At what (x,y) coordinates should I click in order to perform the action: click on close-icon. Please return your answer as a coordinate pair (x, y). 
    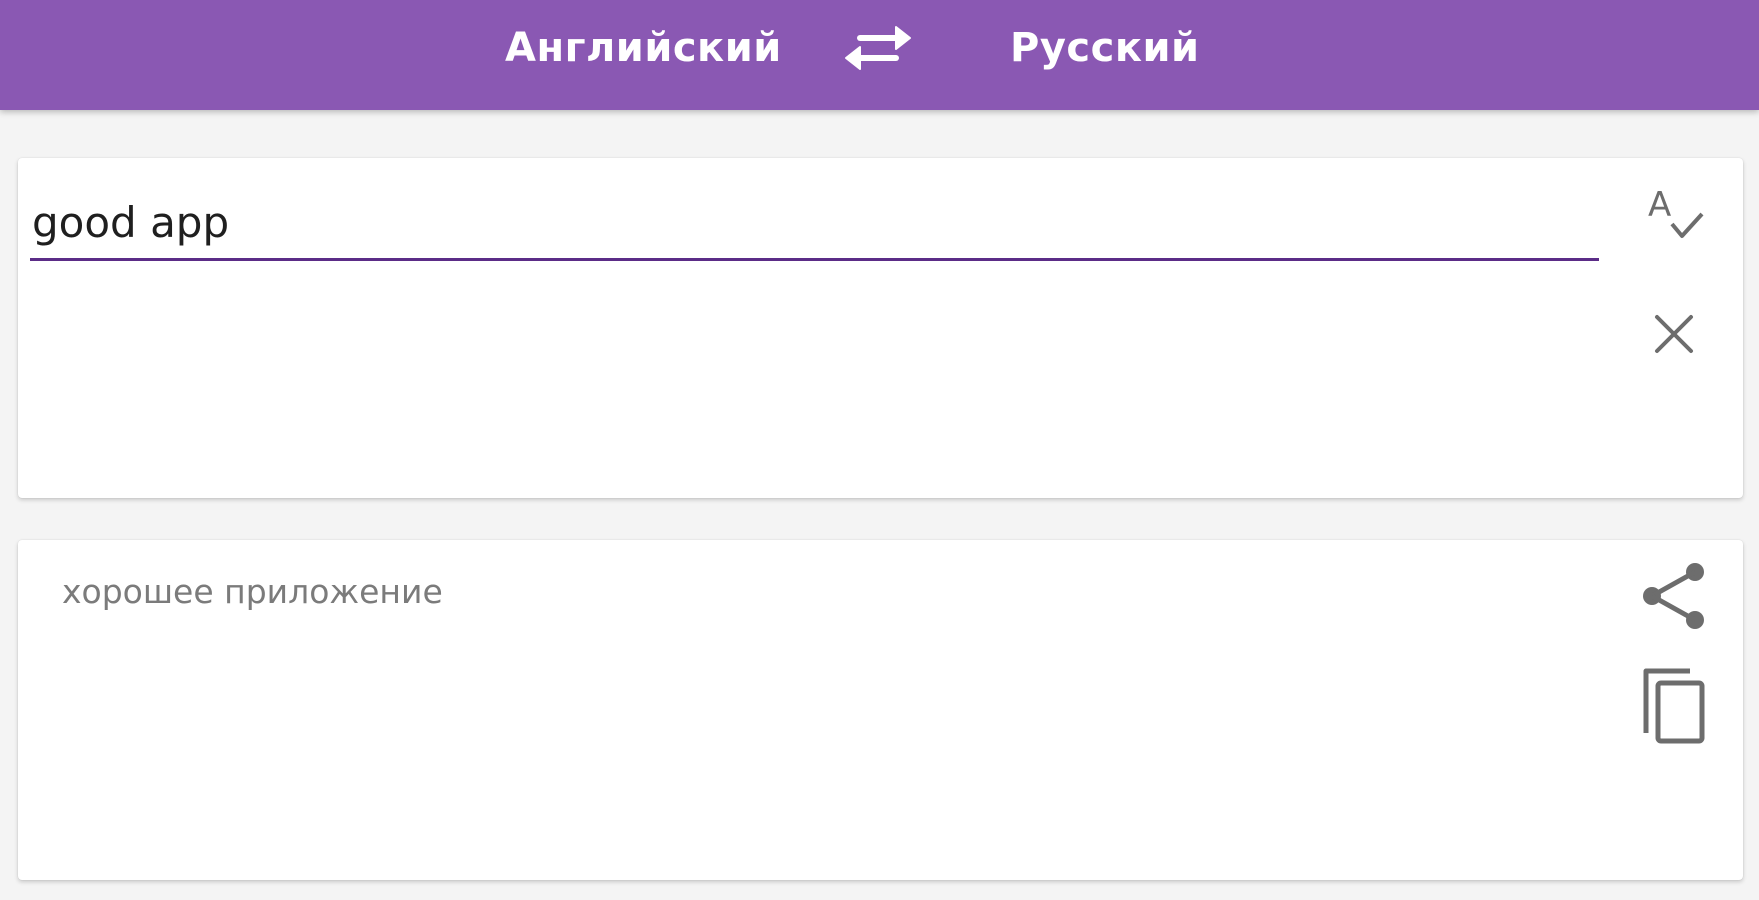
    Looking at the image, I should click on (1674, 334).